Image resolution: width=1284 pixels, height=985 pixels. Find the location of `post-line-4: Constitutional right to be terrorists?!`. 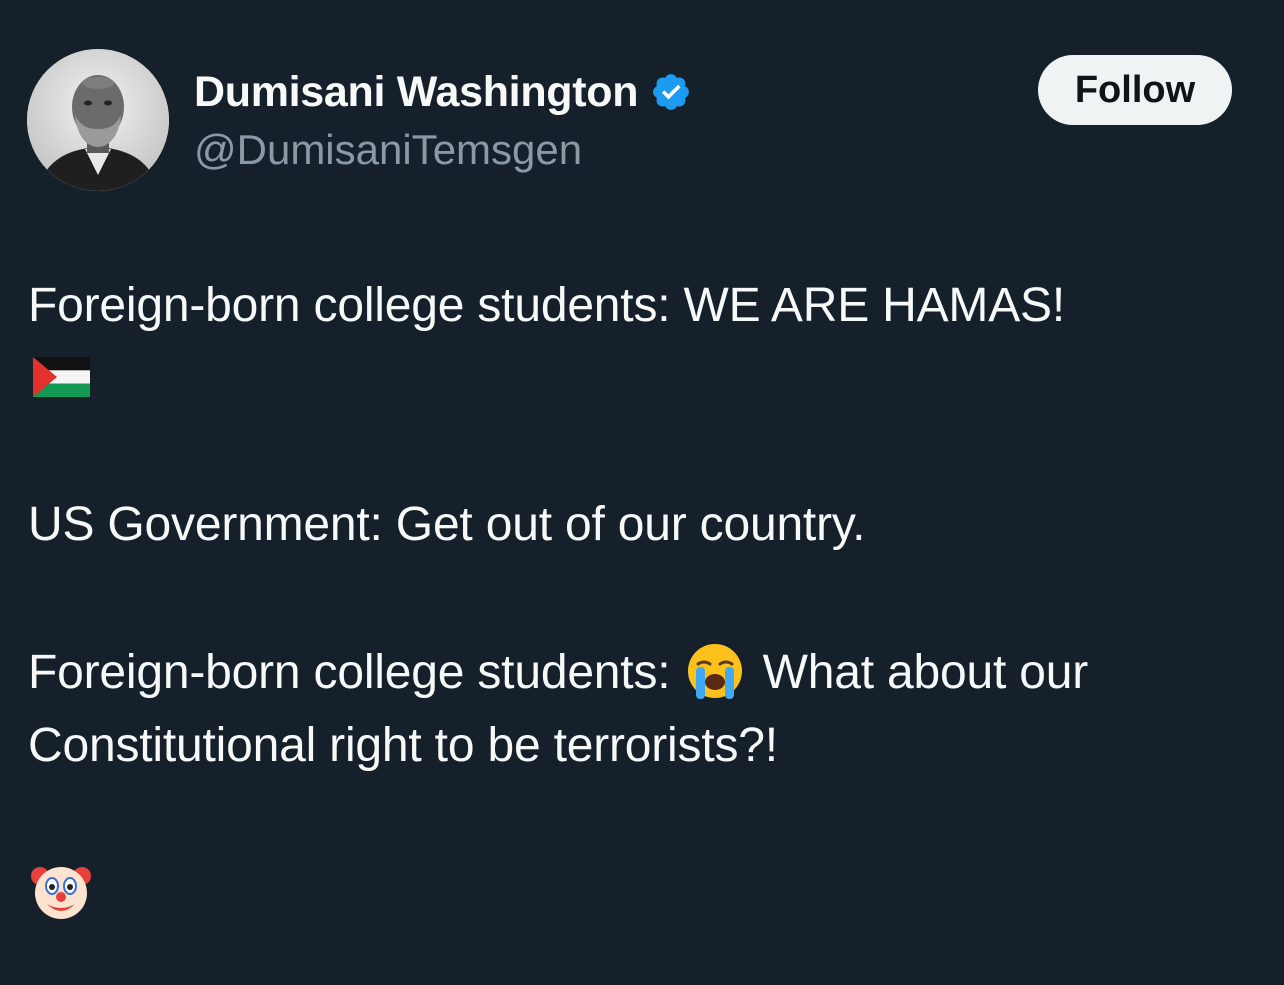

post-line-4: Constitutional right to be terrorists?! is located at coordinates (403, 745).